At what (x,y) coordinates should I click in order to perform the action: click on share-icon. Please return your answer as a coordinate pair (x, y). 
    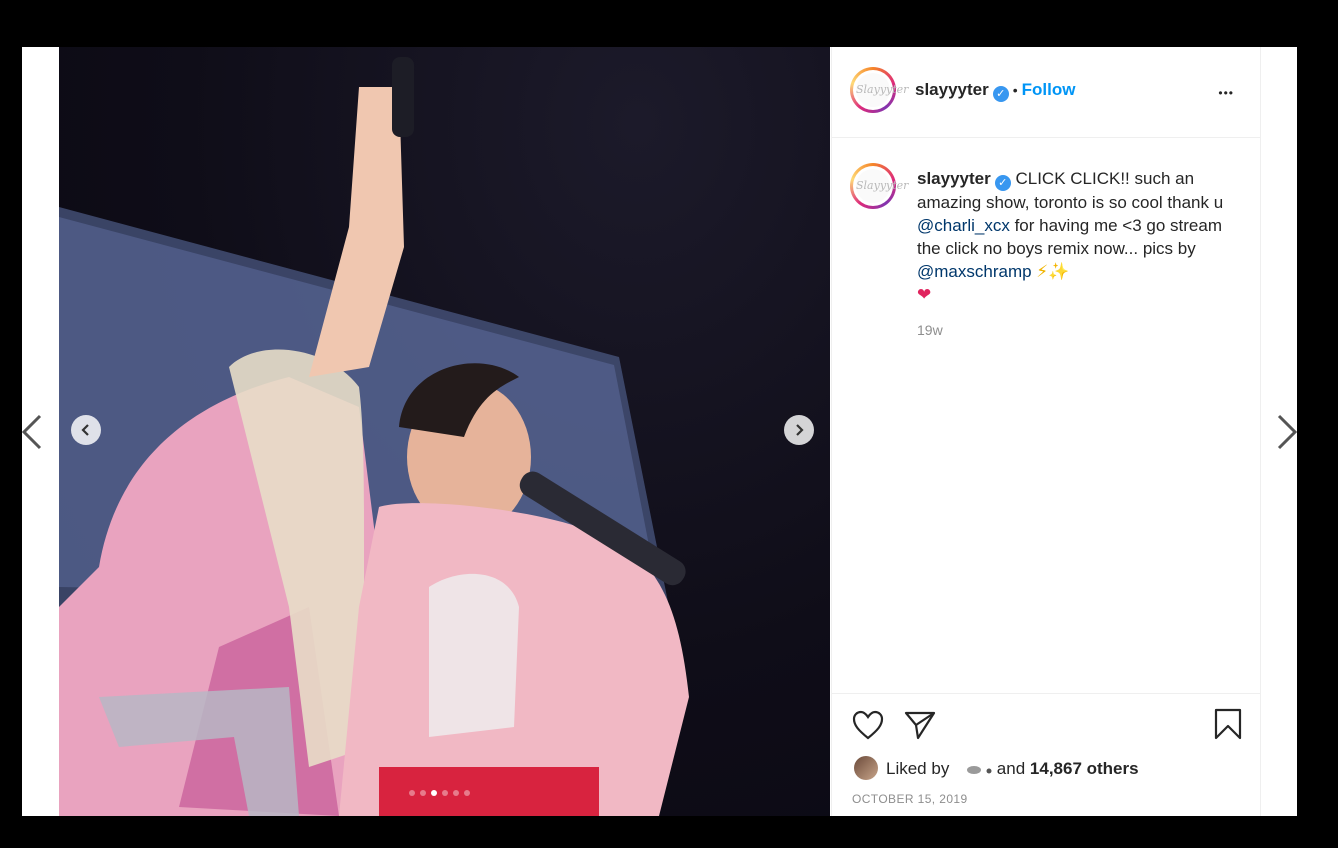
    Looking at the image, I should click on (920, 725).